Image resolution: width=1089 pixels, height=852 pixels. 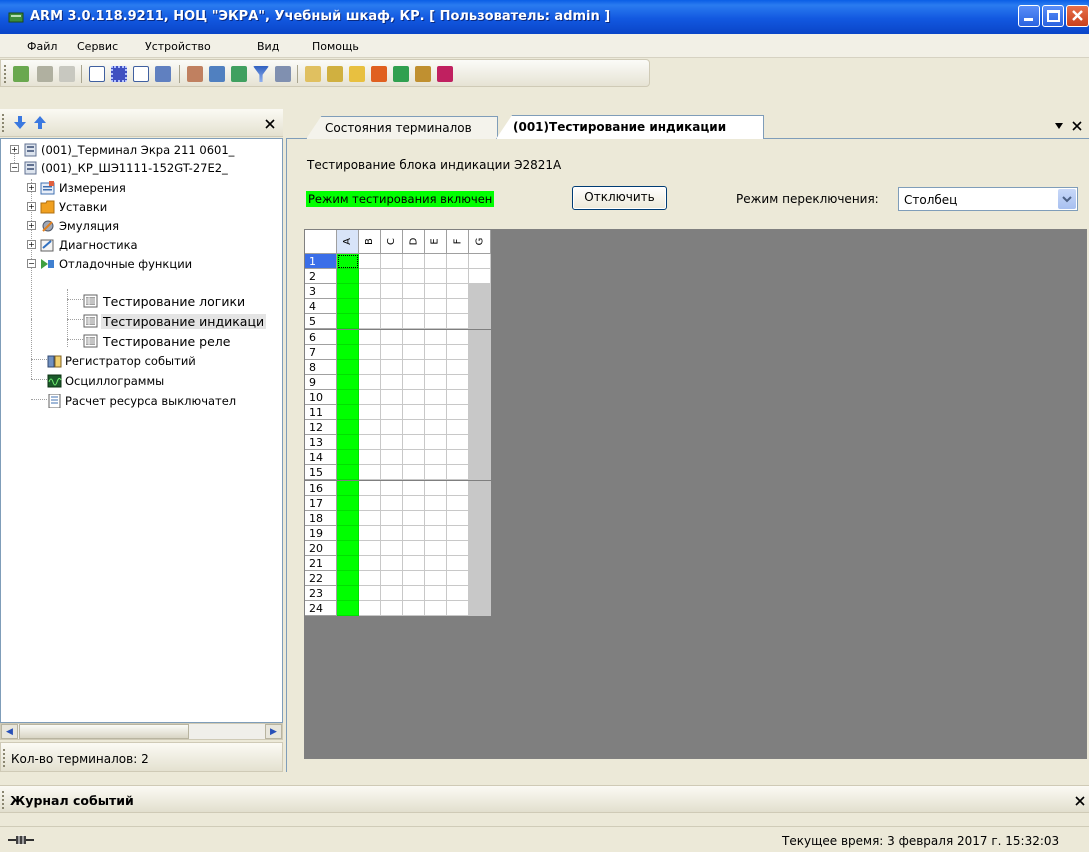 I want to click on row-header: 5, so click(x=321, y=322).